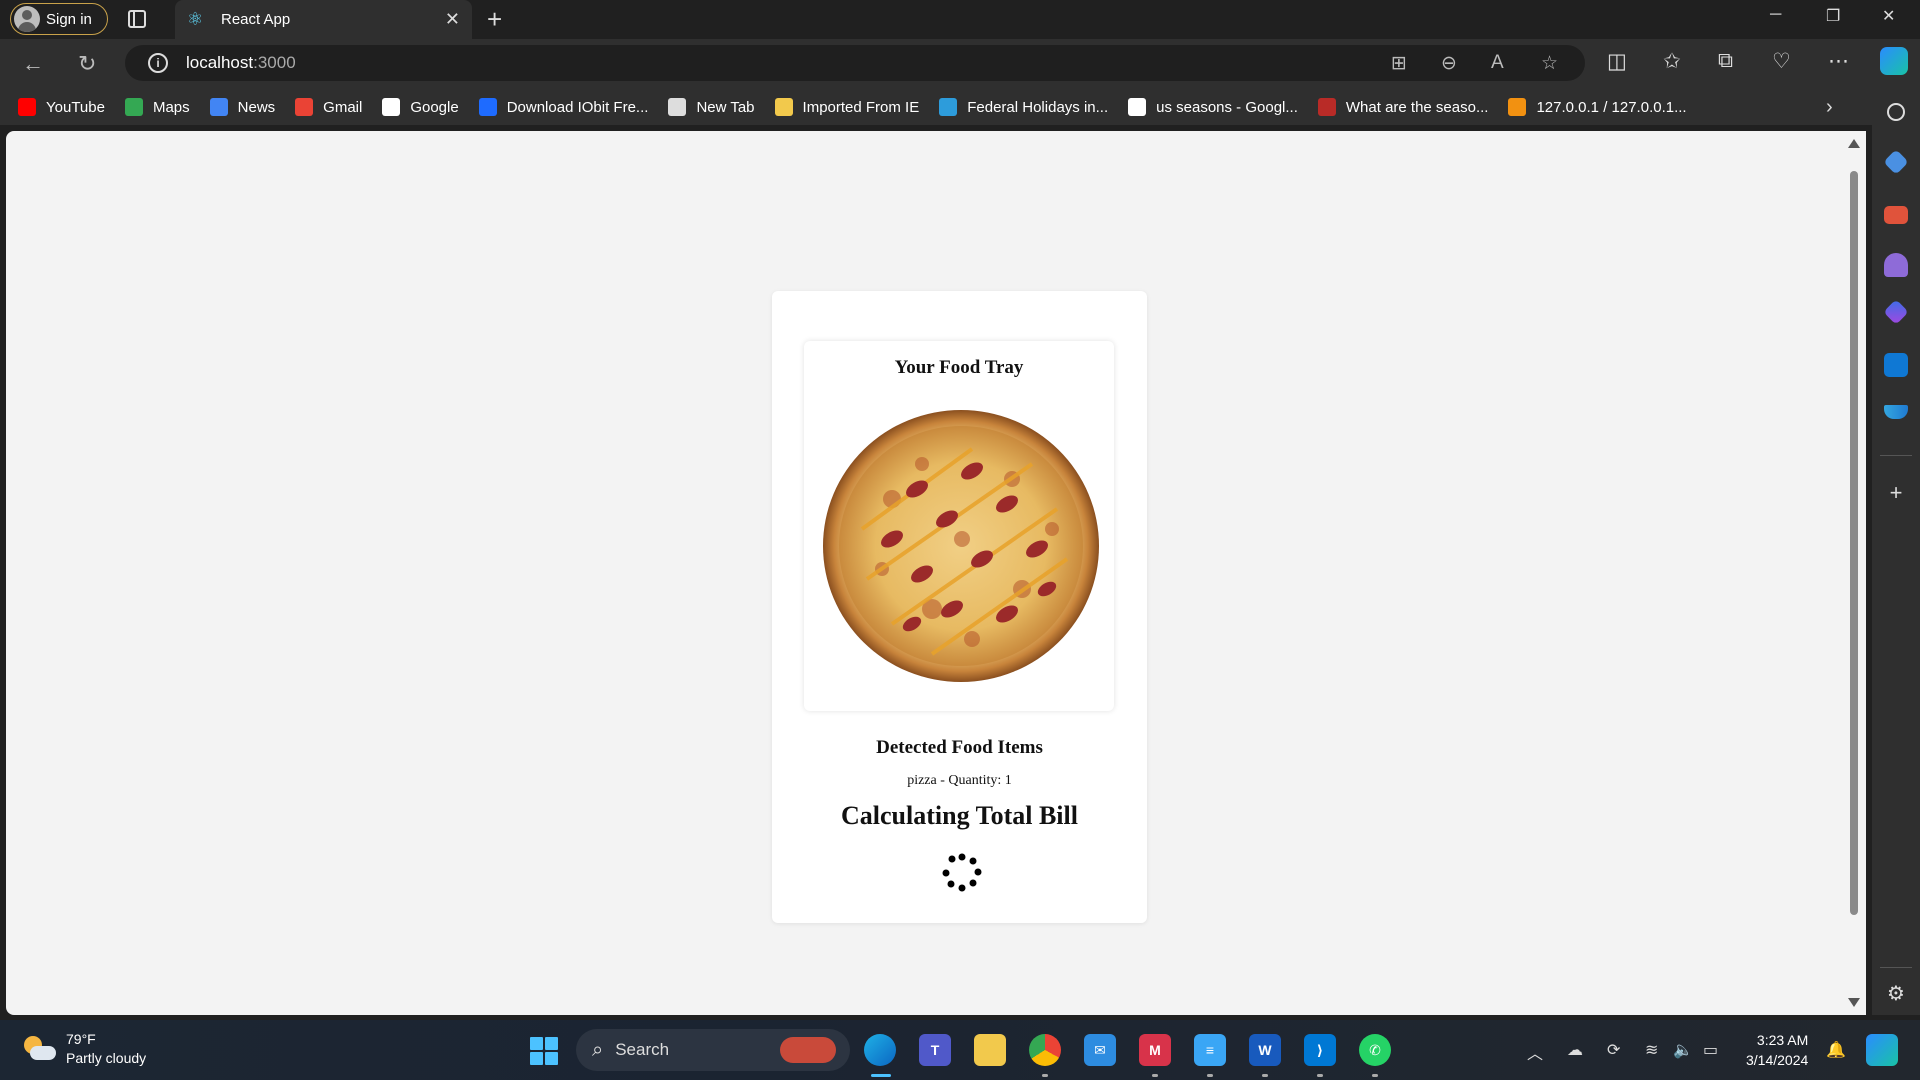 The height and width of the screenshot is (1080, 1920). Describe the element at coordinates (1896, 112) in the screenshot. I see `search-icon` at that location.